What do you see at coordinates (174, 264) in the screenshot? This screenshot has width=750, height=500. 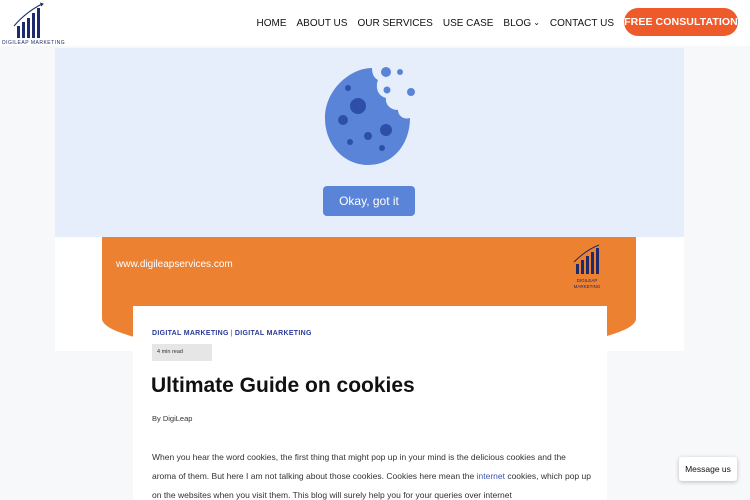 I see `site-url: www.digileapservices.com` at bounding box center [174, 264].